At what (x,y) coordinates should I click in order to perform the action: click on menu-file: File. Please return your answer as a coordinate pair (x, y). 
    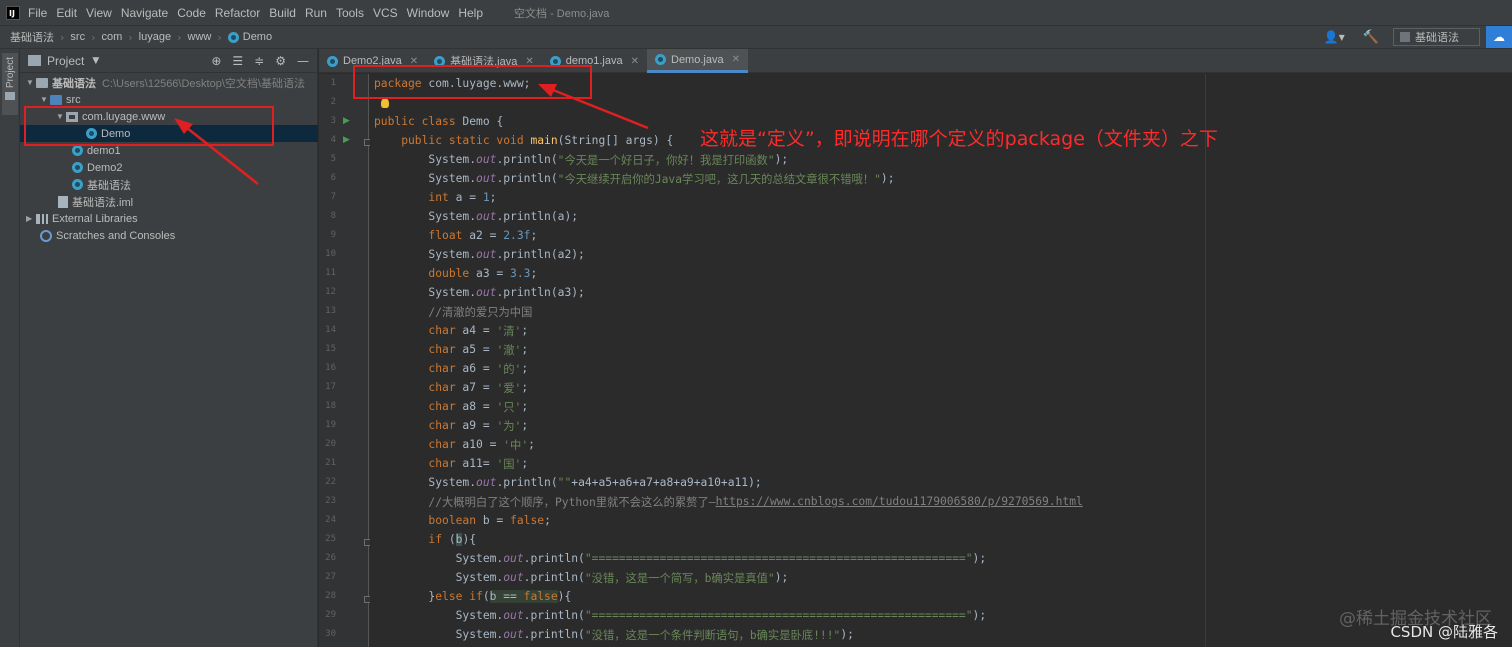
    Looking at the image, I should click on (37, 13).